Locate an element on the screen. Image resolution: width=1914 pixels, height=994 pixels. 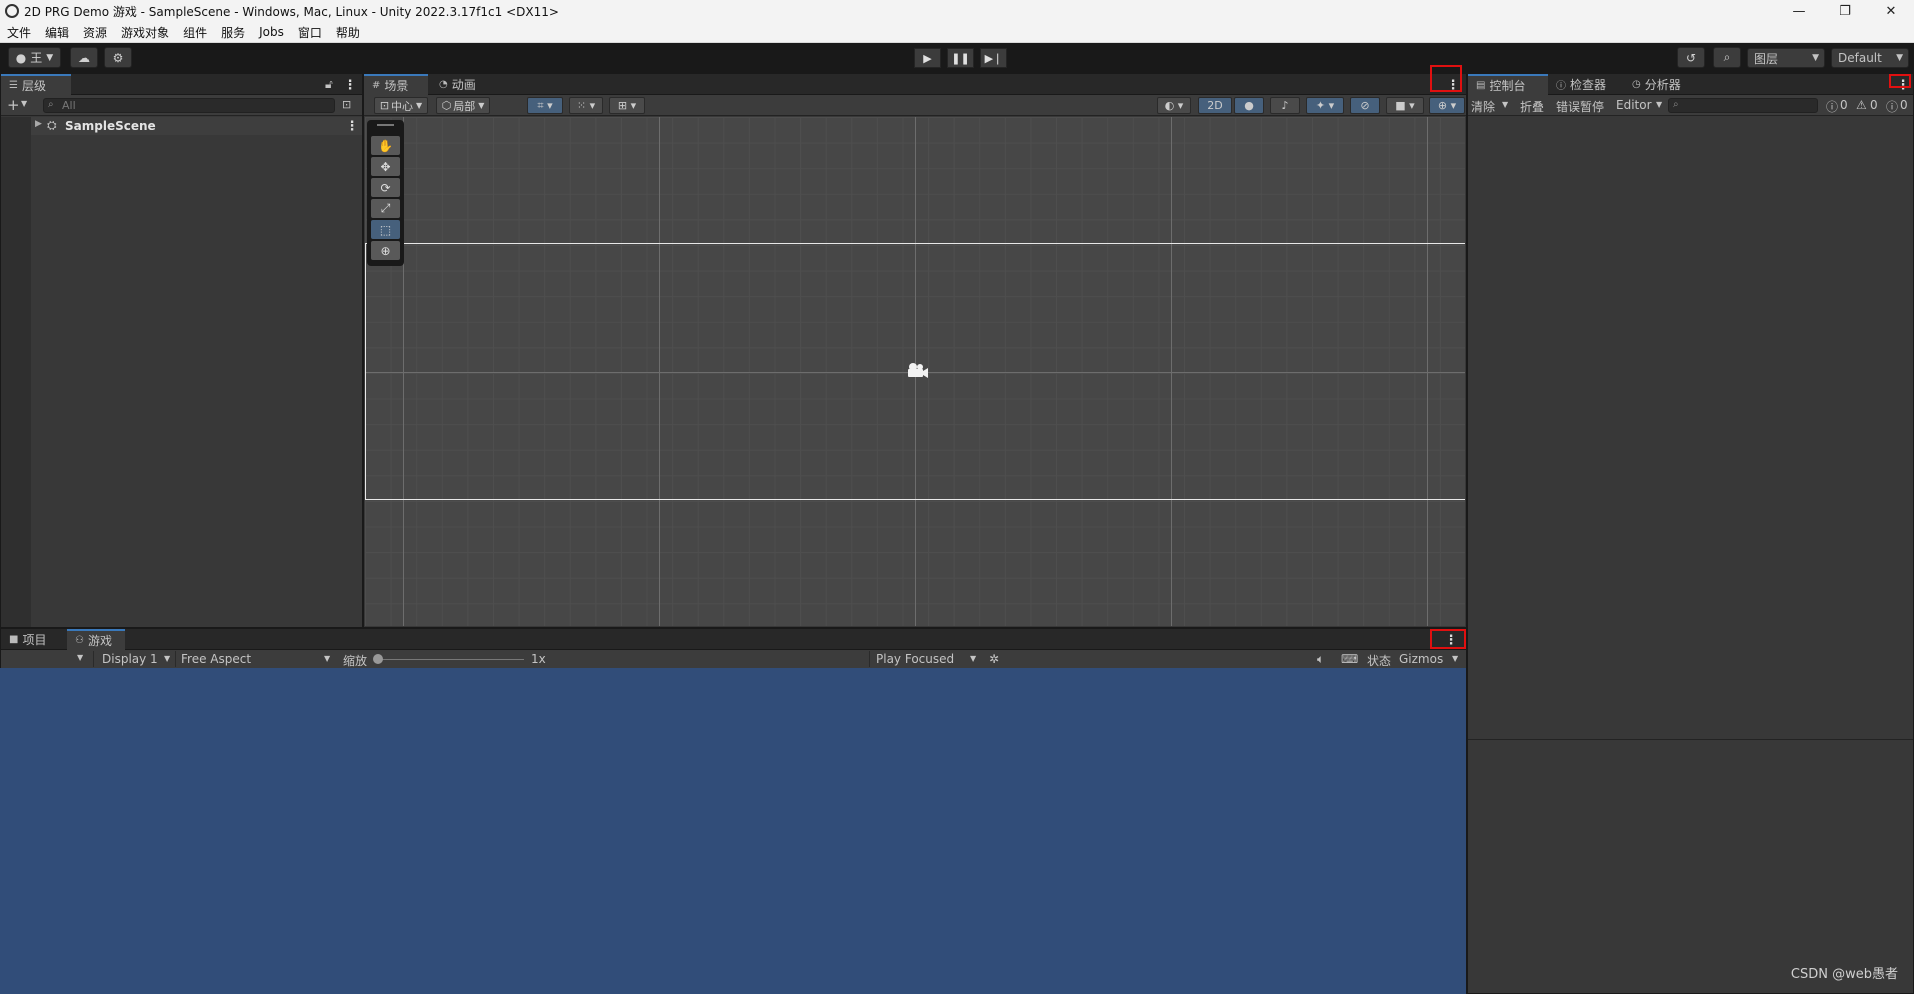
tab-inspector: ⓘ 检查器 is located at coordinates (1586, 84).